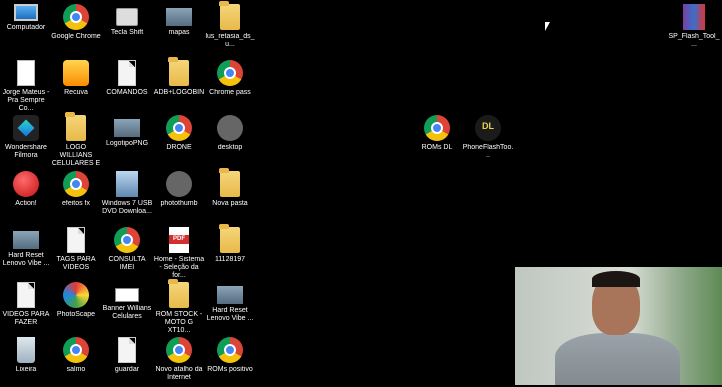 This screenshot has height=387, width=722. I want to click on desktop-icon-adb-logobin: ADB+LOGOBIN, so click(179, 77).